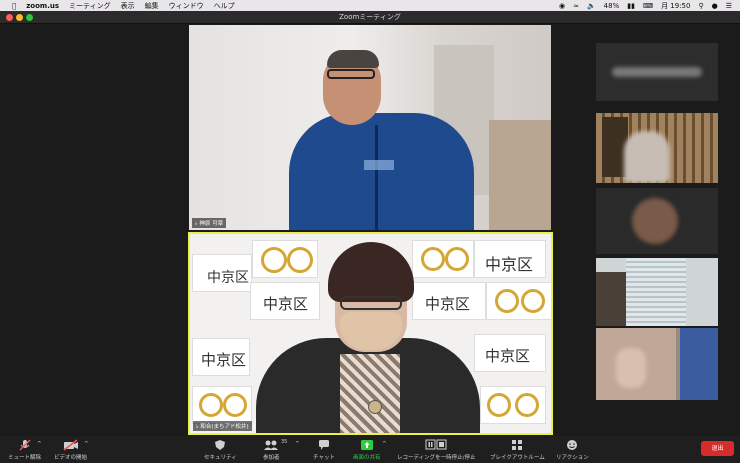 The image size is (740, 463). What do you see at coordinates (675, 6) in the screenshot?
I see `clock: 月 19:50` at bounding box center [675, 6].